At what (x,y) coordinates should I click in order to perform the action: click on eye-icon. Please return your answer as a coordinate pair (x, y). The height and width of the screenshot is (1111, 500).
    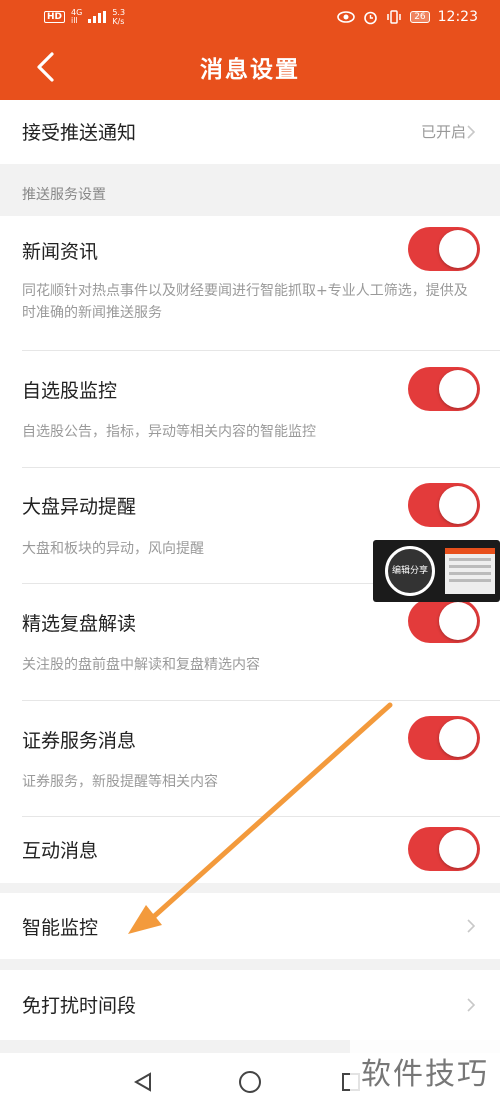
    Looking at the image, I should click on (346, 17).